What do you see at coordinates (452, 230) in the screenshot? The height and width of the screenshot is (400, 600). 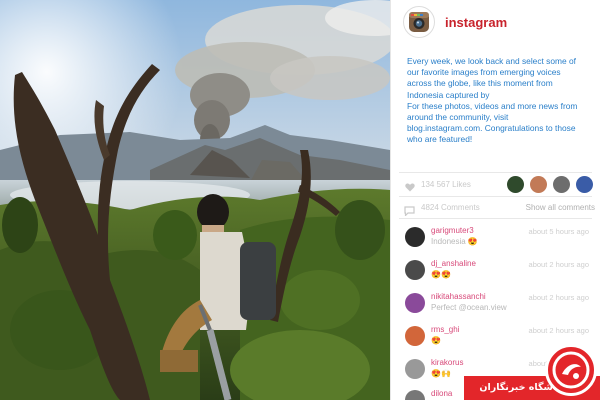 I see `comment-username: garigmuter3` at bounding box center [452, 230].